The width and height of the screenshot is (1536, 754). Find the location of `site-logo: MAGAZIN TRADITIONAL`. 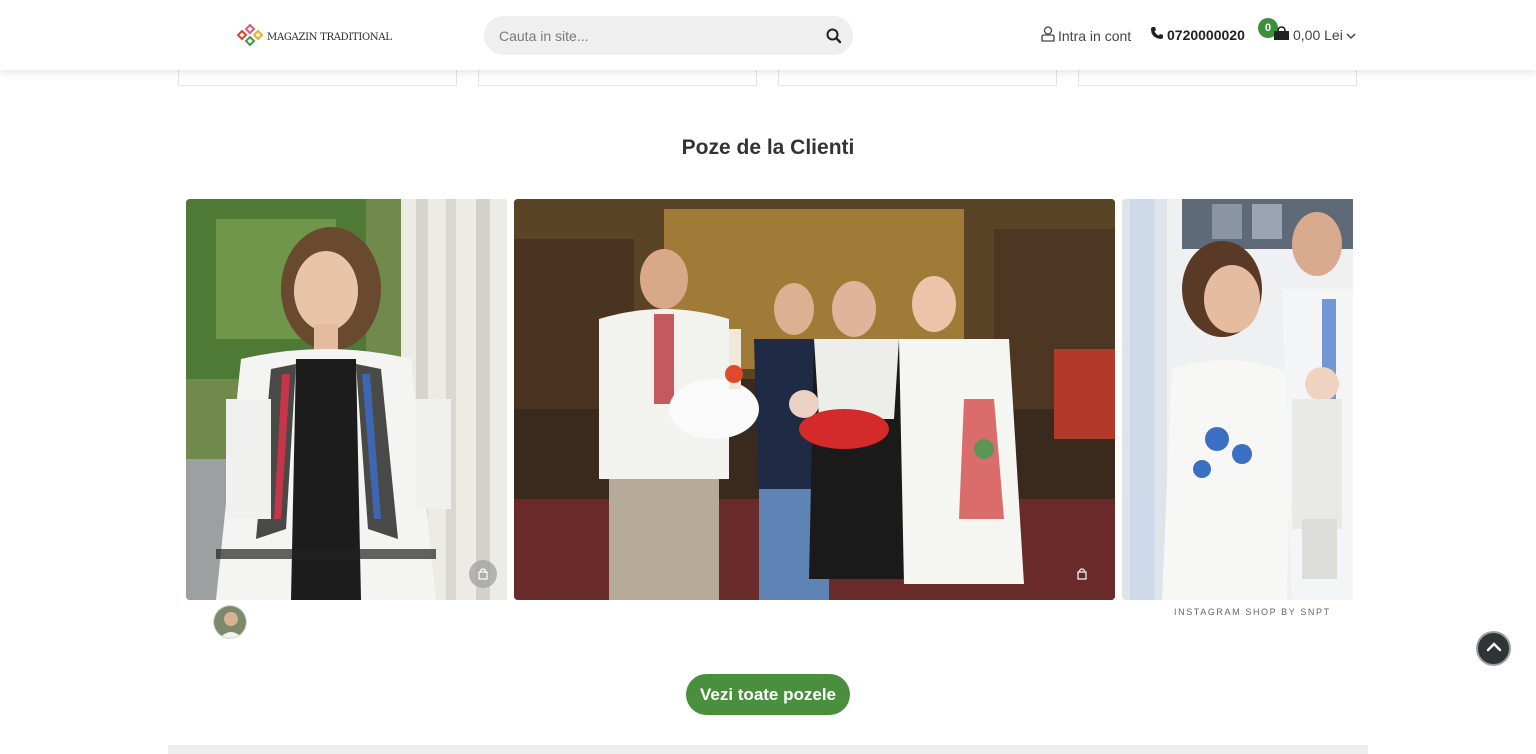

site-logo: MAGAZIN TRADITIONAL is located at coordinates (314, 37).